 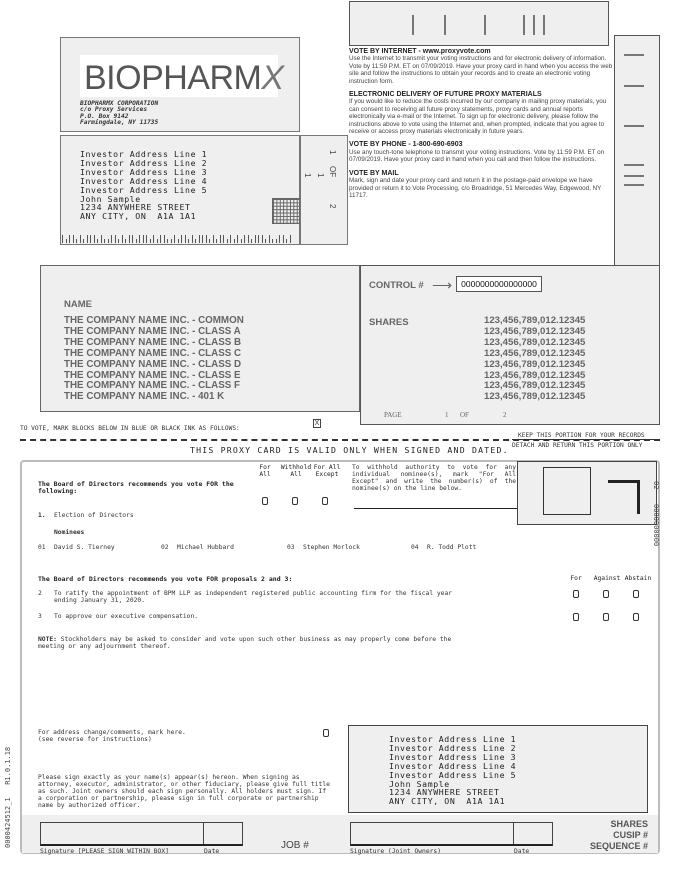 I want to click on nominee-exception-input, so click(x=435, y=508).